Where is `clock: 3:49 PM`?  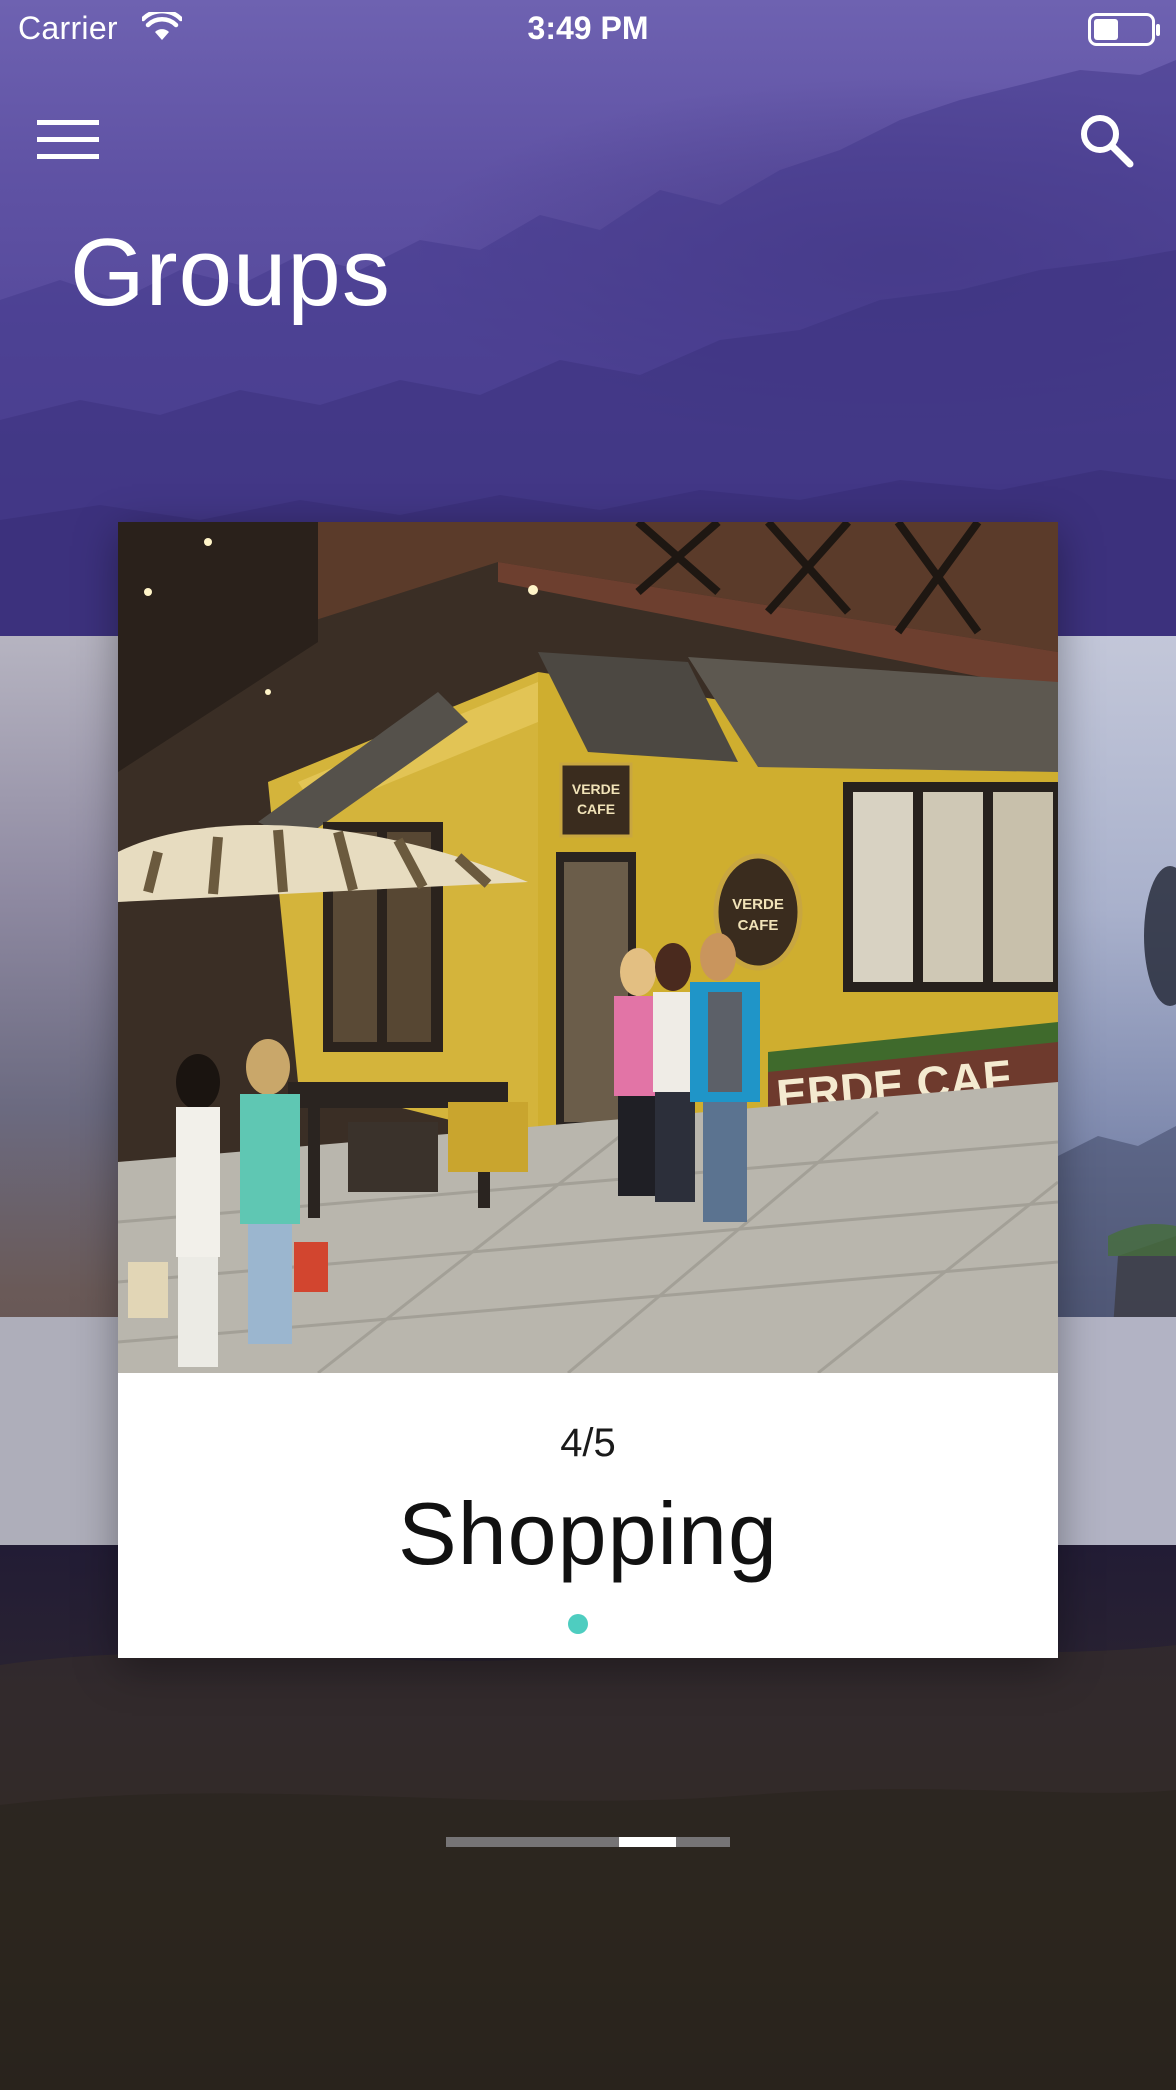 clock: 3:49 PM is located at coordinates (588, 28).